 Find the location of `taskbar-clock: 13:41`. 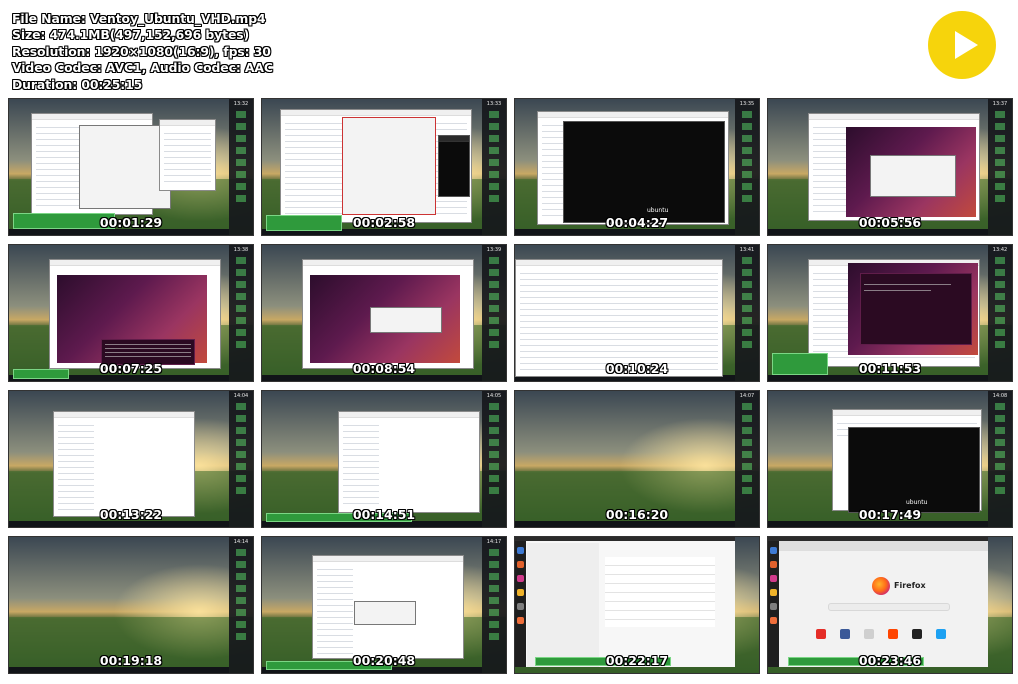

taskbar-clock: 13:41 is located at coordinates (747, 250).